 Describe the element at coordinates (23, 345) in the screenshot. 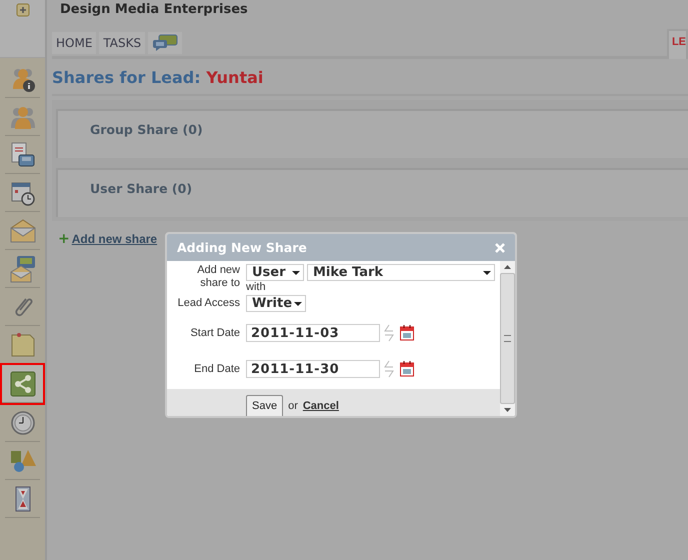

I see `note-icon` at that location.